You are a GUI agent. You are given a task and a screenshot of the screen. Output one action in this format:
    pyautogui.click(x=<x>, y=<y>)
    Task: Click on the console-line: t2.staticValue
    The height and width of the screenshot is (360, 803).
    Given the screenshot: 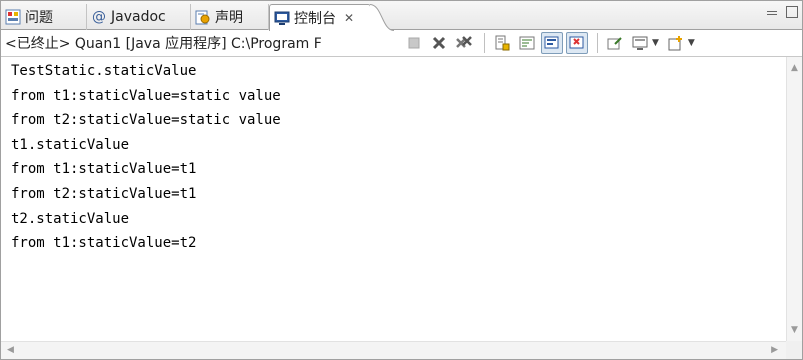 What is the action you would take?
    pyautogui.click(x=70, y=218)
    